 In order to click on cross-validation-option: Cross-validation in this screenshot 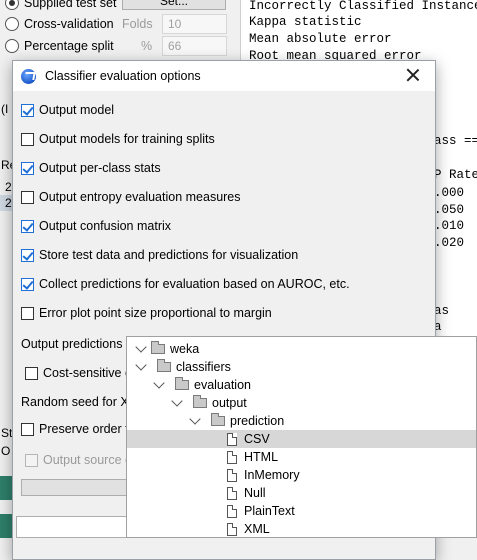, I will do `click(59, 24)`.